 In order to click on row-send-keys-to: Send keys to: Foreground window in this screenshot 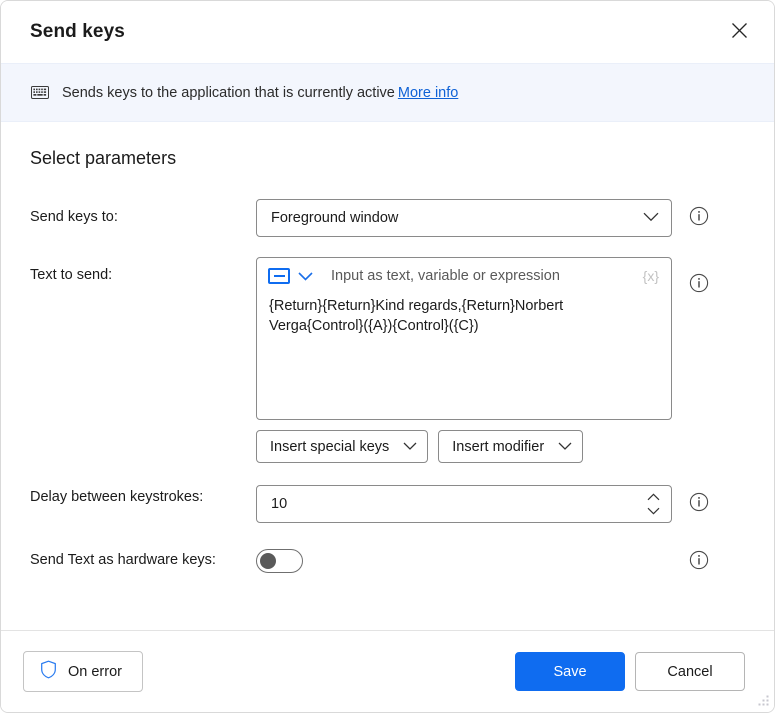, I will do `click(387, 218)`.